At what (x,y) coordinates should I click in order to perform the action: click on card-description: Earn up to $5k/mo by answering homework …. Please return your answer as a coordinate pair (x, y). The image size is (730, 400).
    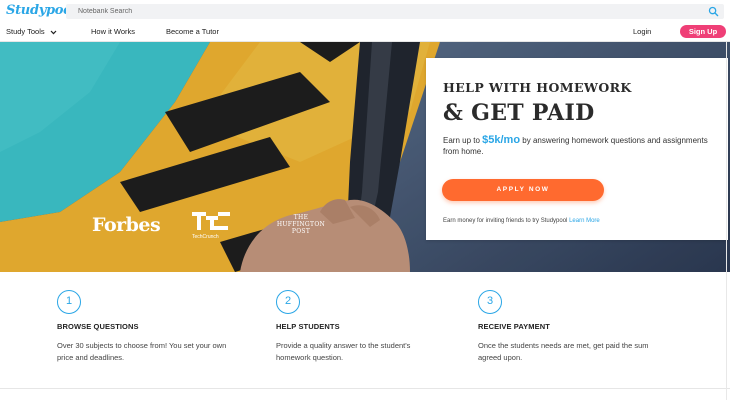
    Looking at the image, I should click on (580, 146).